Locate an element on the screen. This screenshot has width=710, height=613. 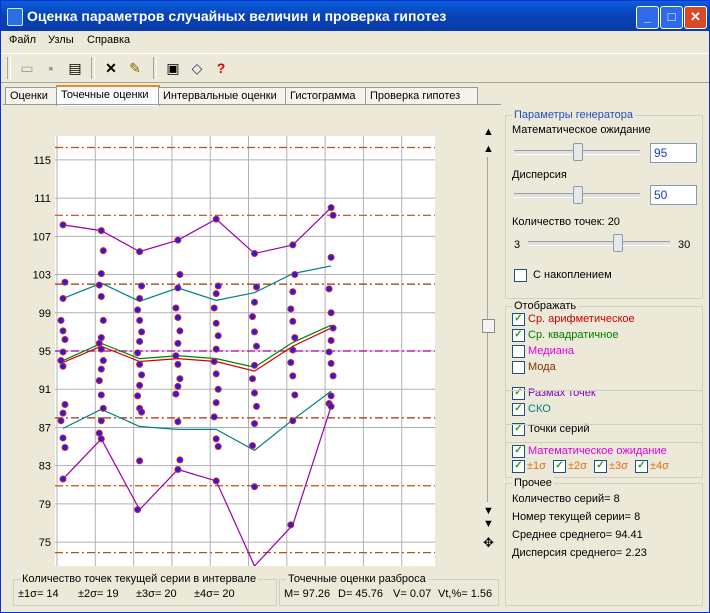
menu-file: Файл is located at coordinates (22, 40).